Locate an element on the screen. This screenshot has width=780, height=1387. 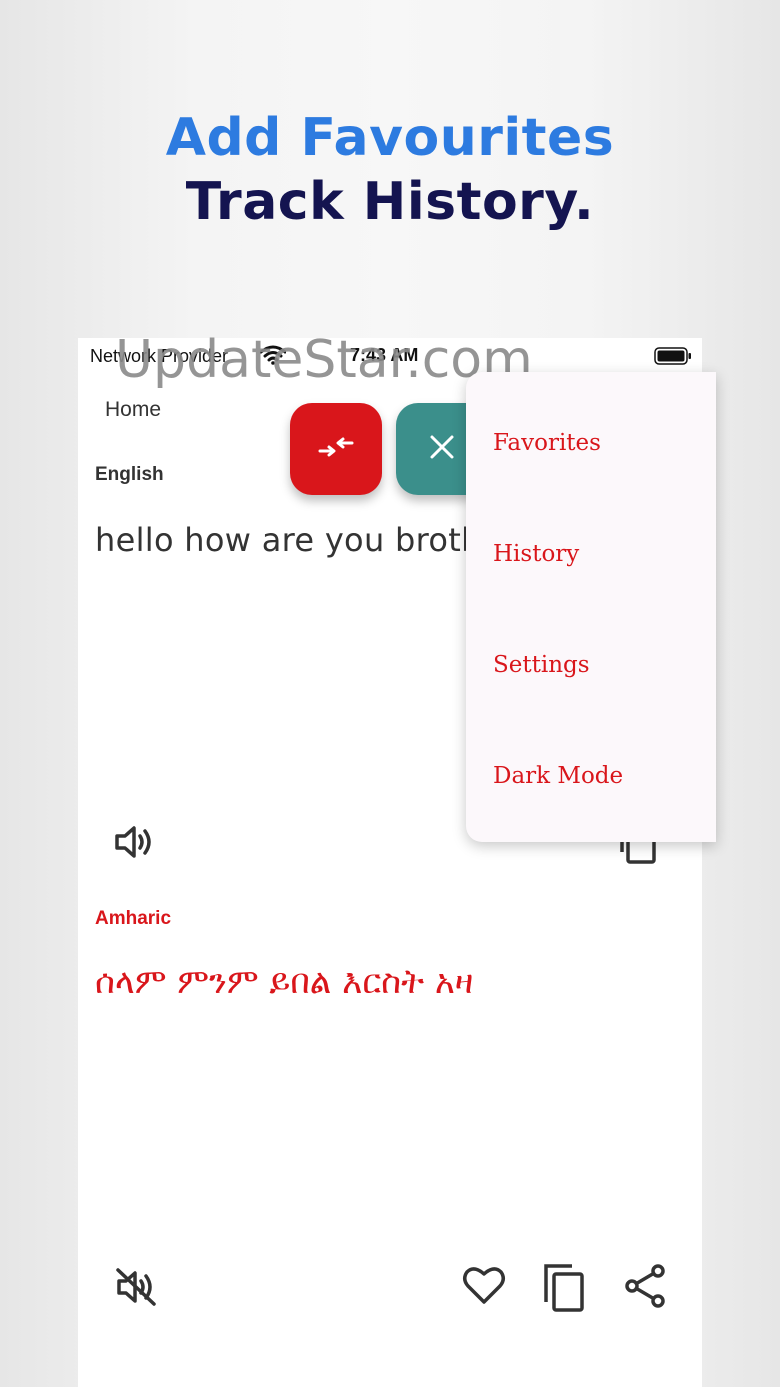
copy-icon is located at coordinates (565, 1290).